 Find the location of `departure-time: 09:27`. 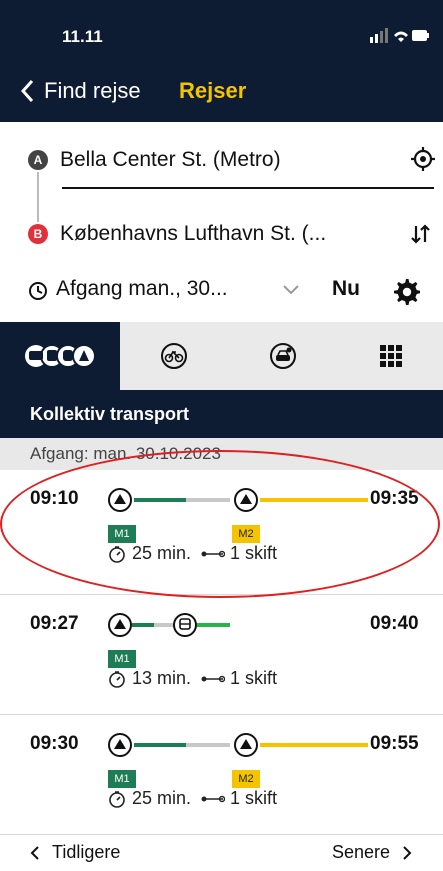

departure-time: 09:27 is located at coordinates (54, 623).